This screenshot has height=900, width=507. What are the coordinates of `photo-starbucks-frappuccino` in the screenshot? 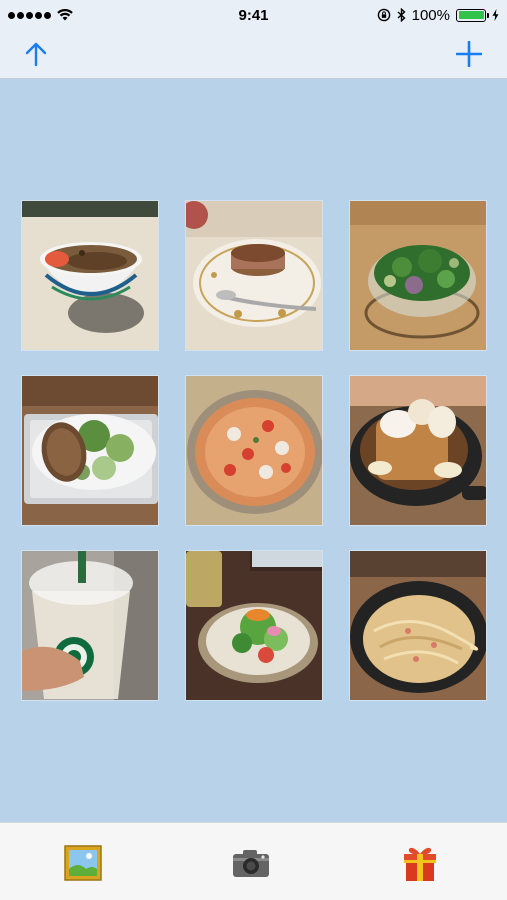 It's located at (90, 625).